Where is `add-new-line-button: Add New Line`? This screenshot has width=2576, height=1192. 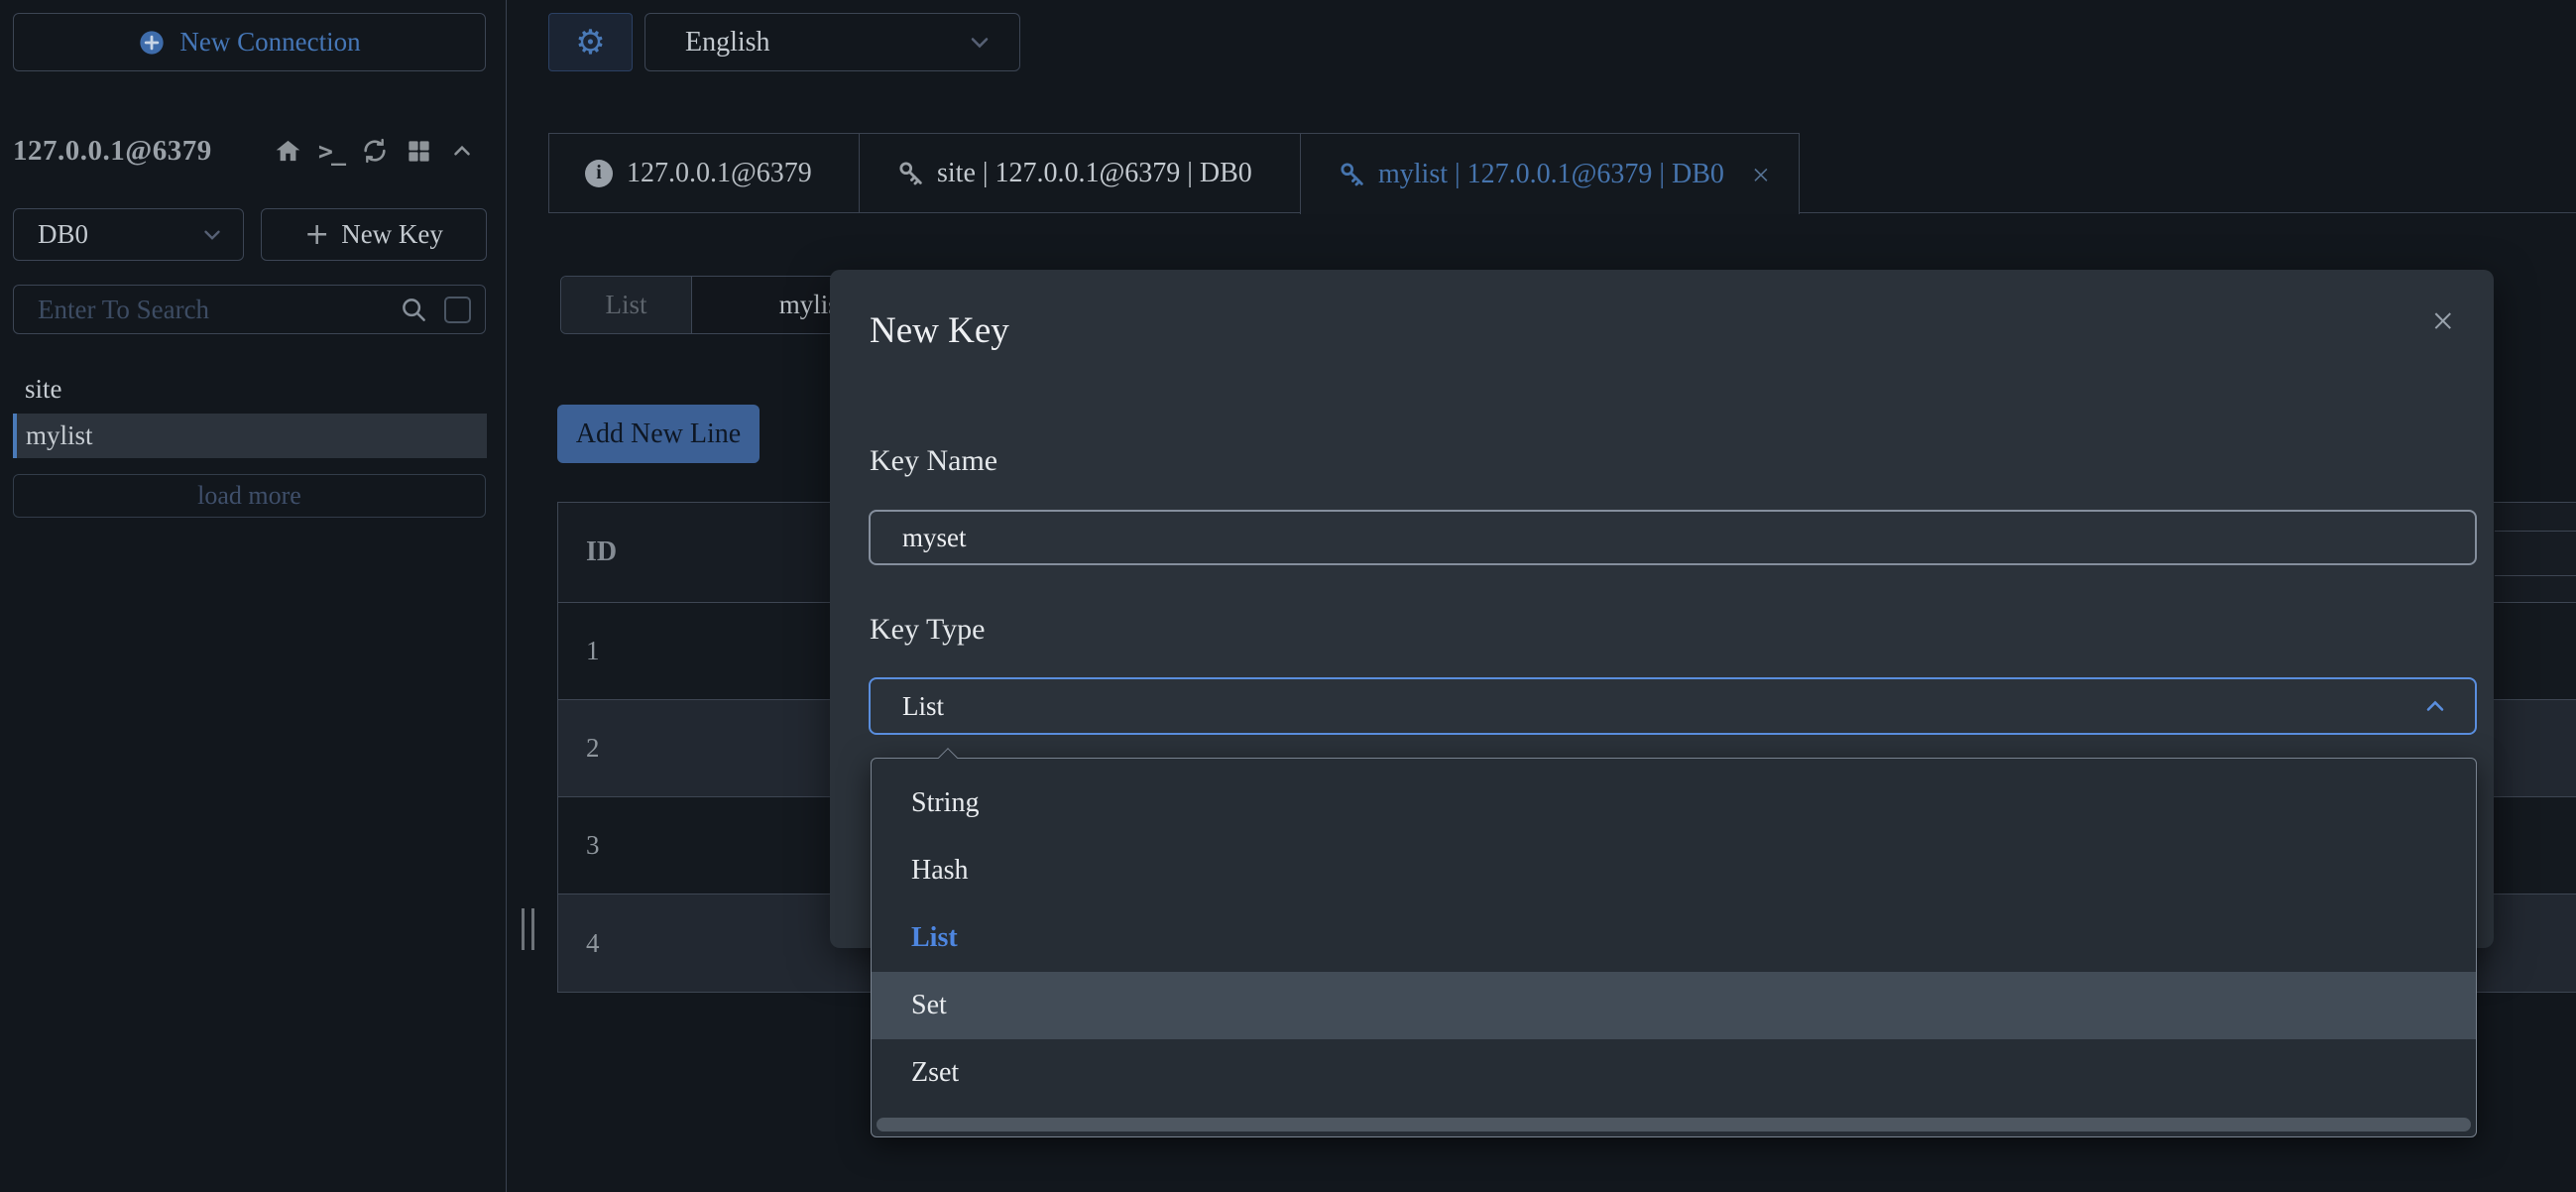
add-new-line-button: Add New Line is located at coordinates (658, 434).